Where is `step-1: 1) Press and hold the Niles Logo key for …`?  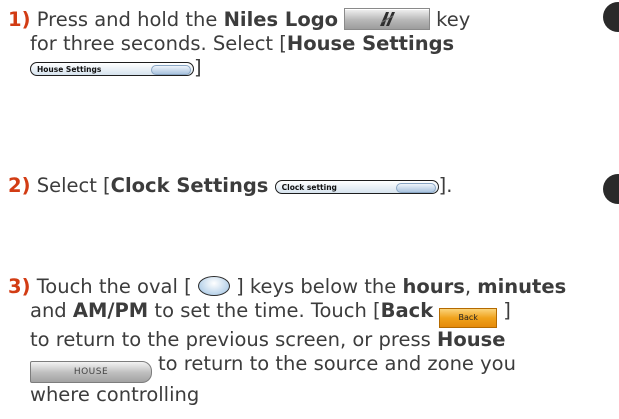 step-1: 1) Press and hold the Niles Logo key for … is located at coordinates (239, 43).